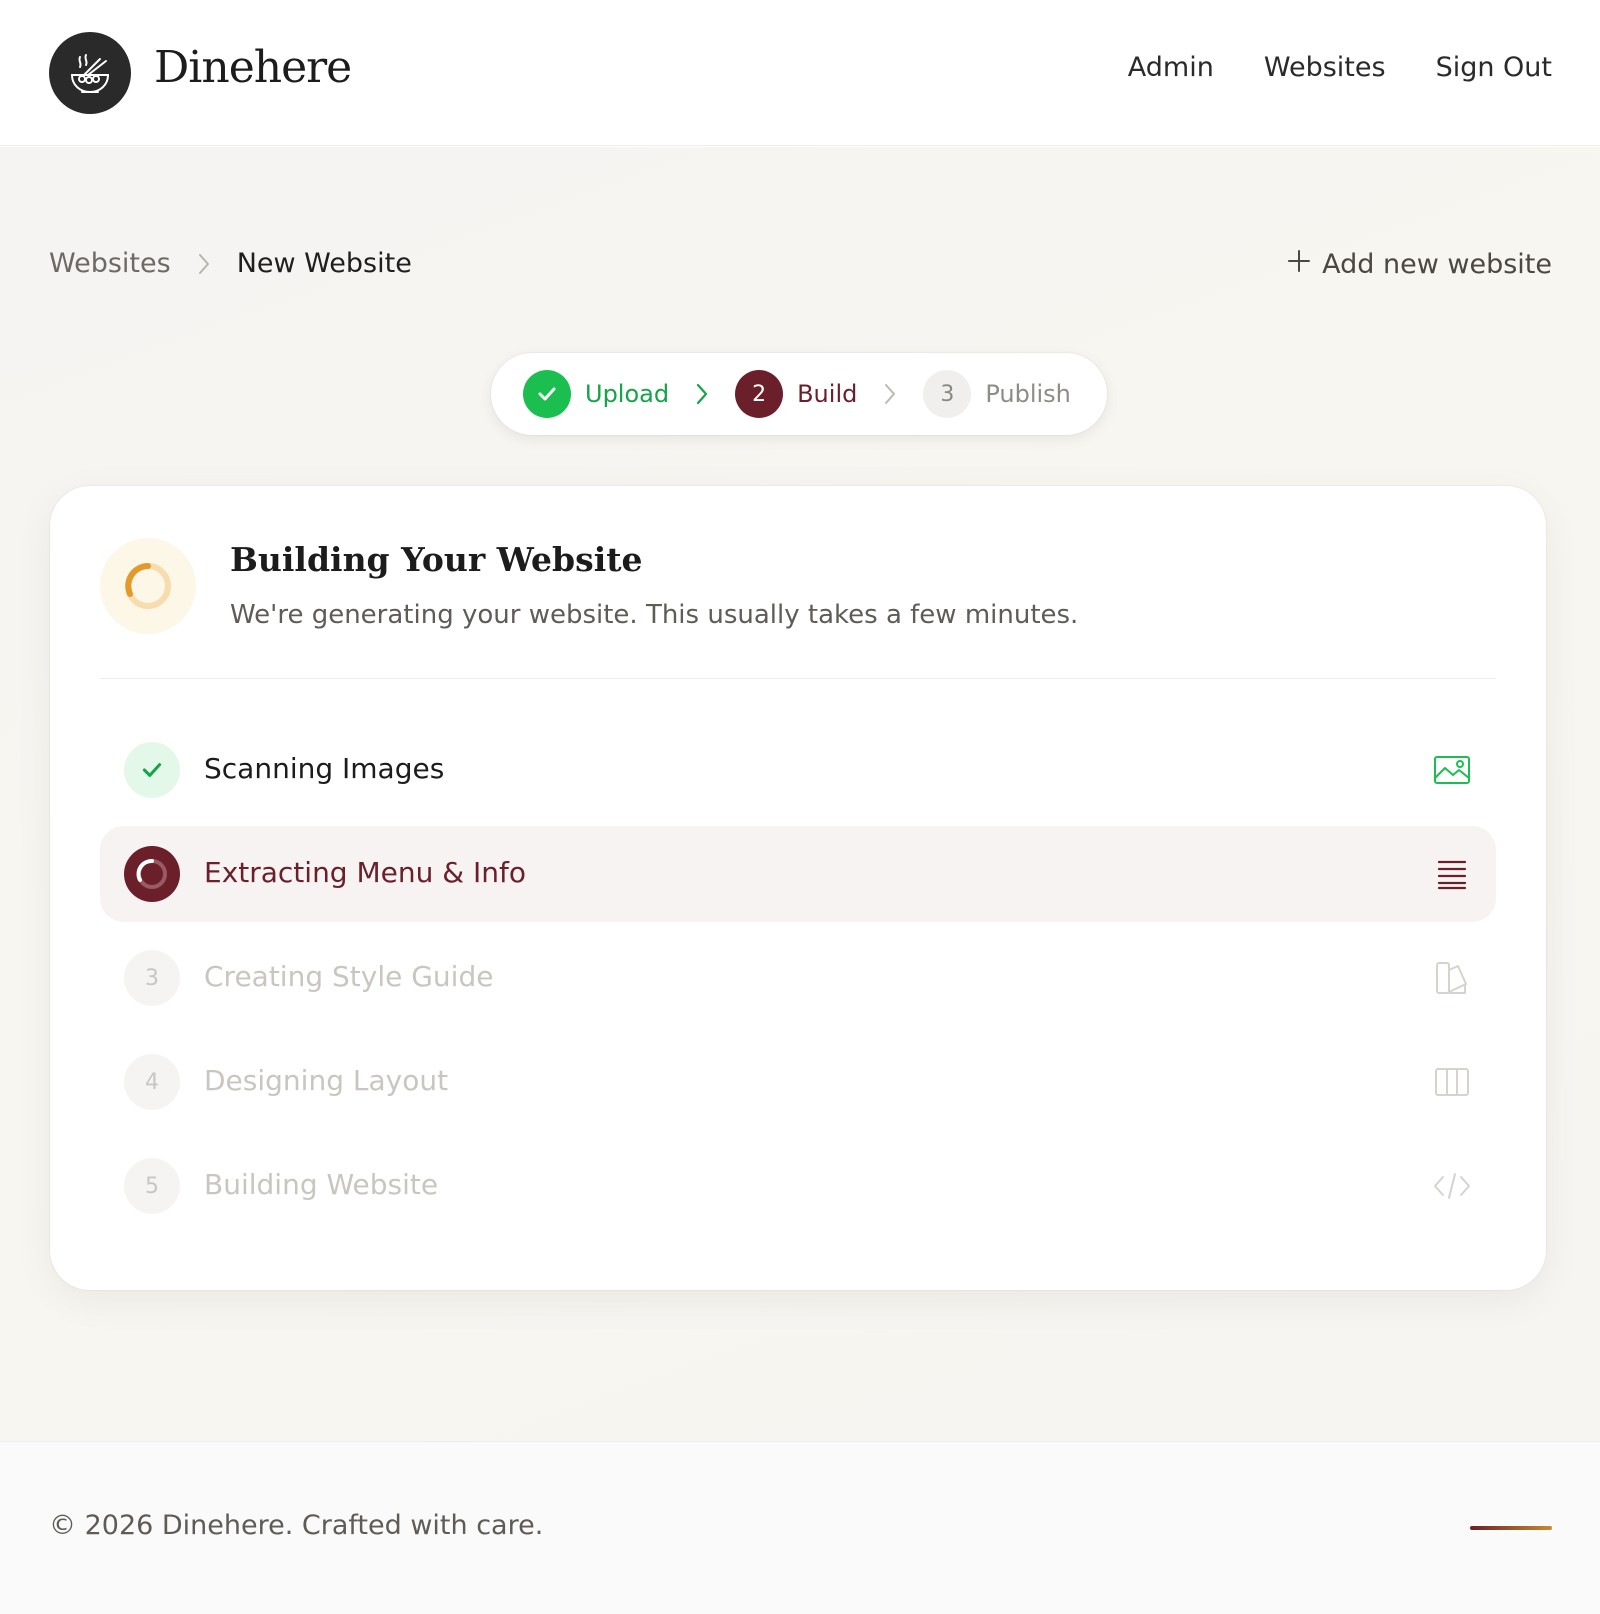 Image resolution: width=1600 pixels, height=1614 pixels. What do you see at coordinates (798, 678) in the screenshot?
I see `divider` at bounding box center [798, 678].